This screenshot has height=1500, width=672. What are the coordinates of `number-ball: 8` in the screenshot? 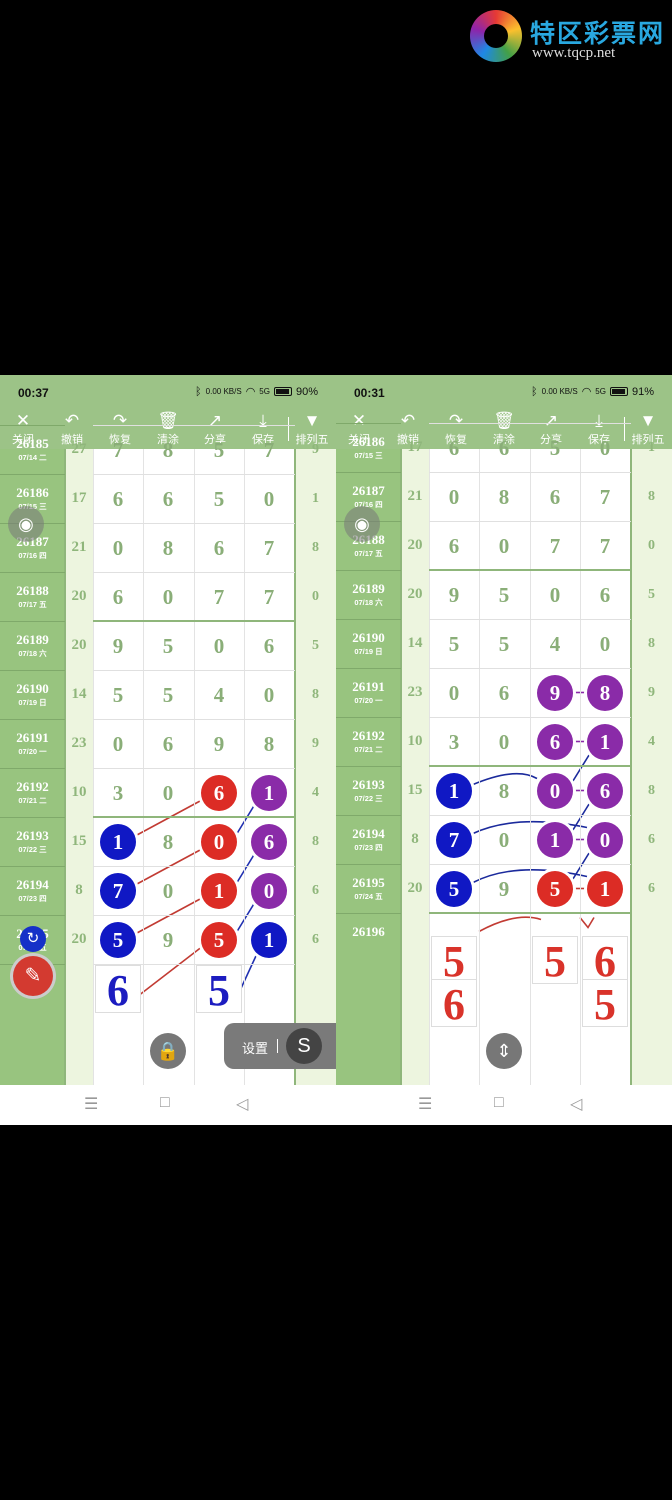 It's located at (605, 692).